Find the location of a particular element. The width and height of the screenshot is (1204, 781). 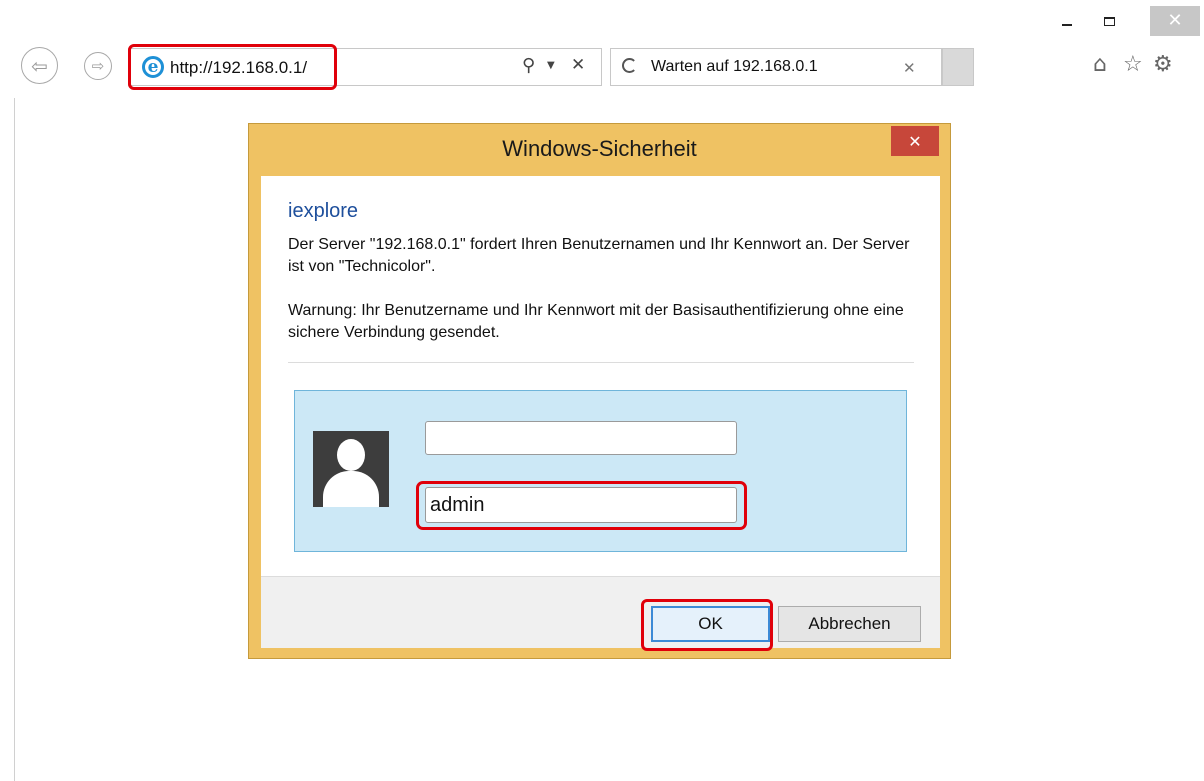

maximize-button is located at coordinates (1109, 21).